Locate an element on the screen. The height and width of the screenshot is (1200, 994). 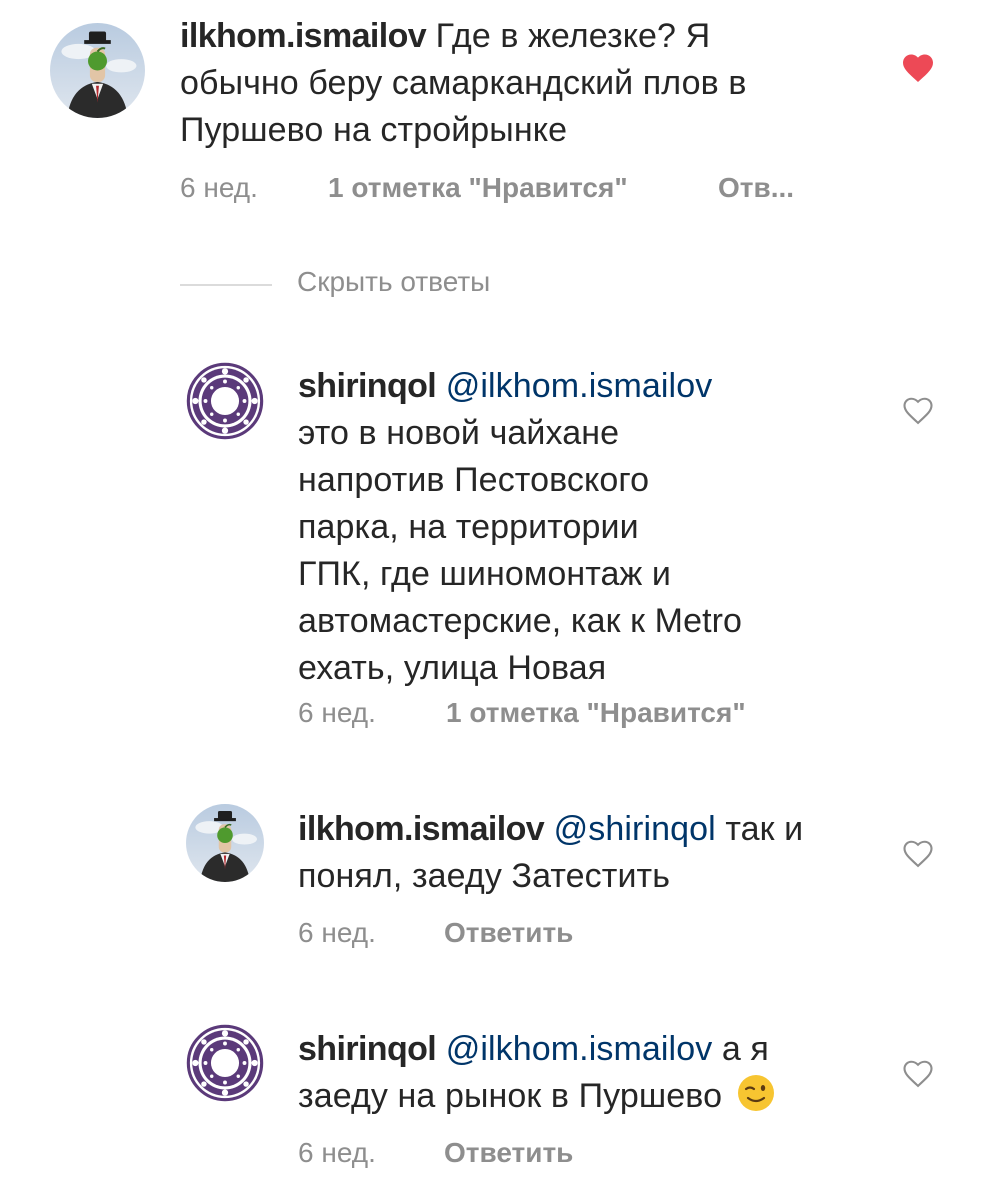
comment-text-line: Где в железке? Я is located at coordinates (573, 36).